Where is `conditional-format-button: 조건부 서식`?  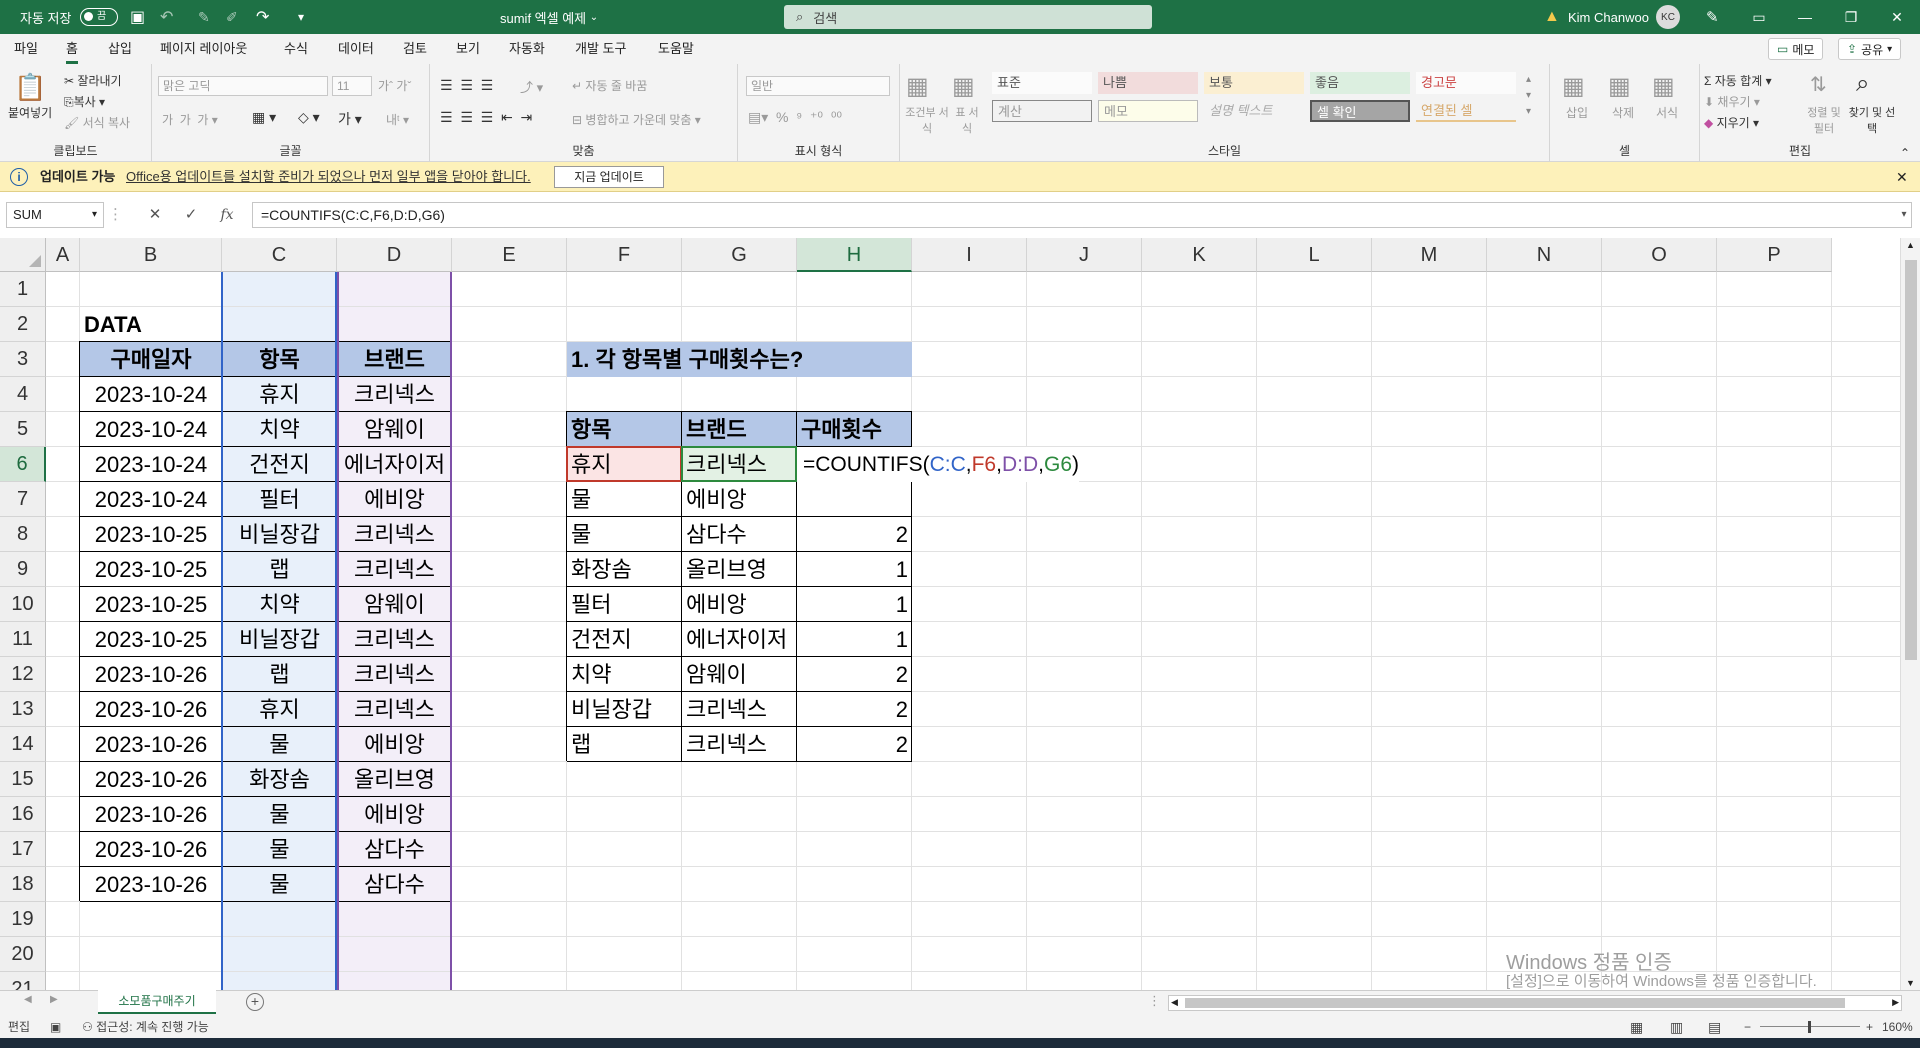
conditional-format-button: 조건부 서식 is located at coordinates (927, 120).